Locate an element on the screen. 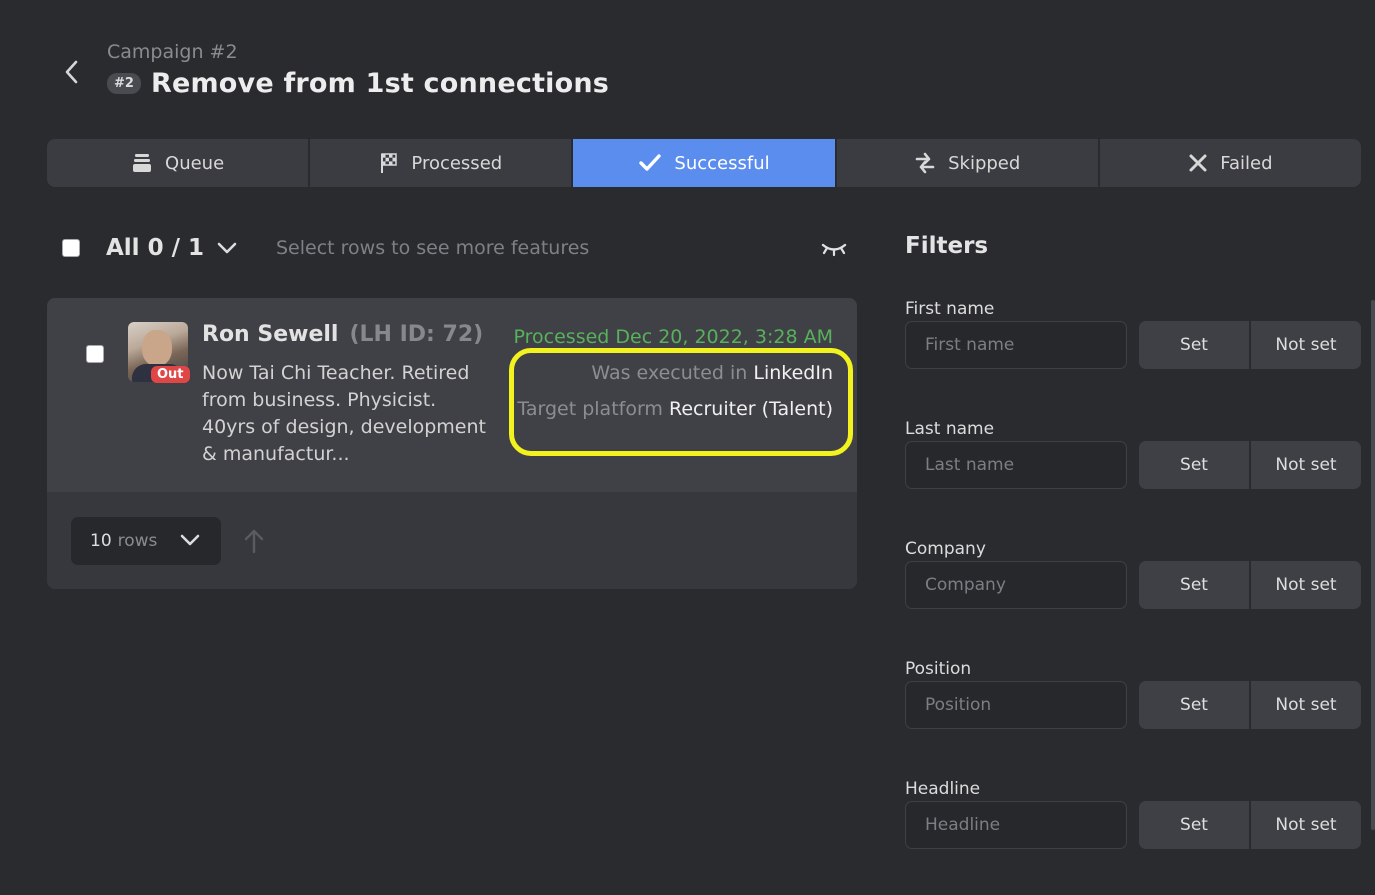 Image resolution: width=1375 pixels, height=895 pixels. filter-first-name: First name Set Not set is located at coordinates (1133, 349).